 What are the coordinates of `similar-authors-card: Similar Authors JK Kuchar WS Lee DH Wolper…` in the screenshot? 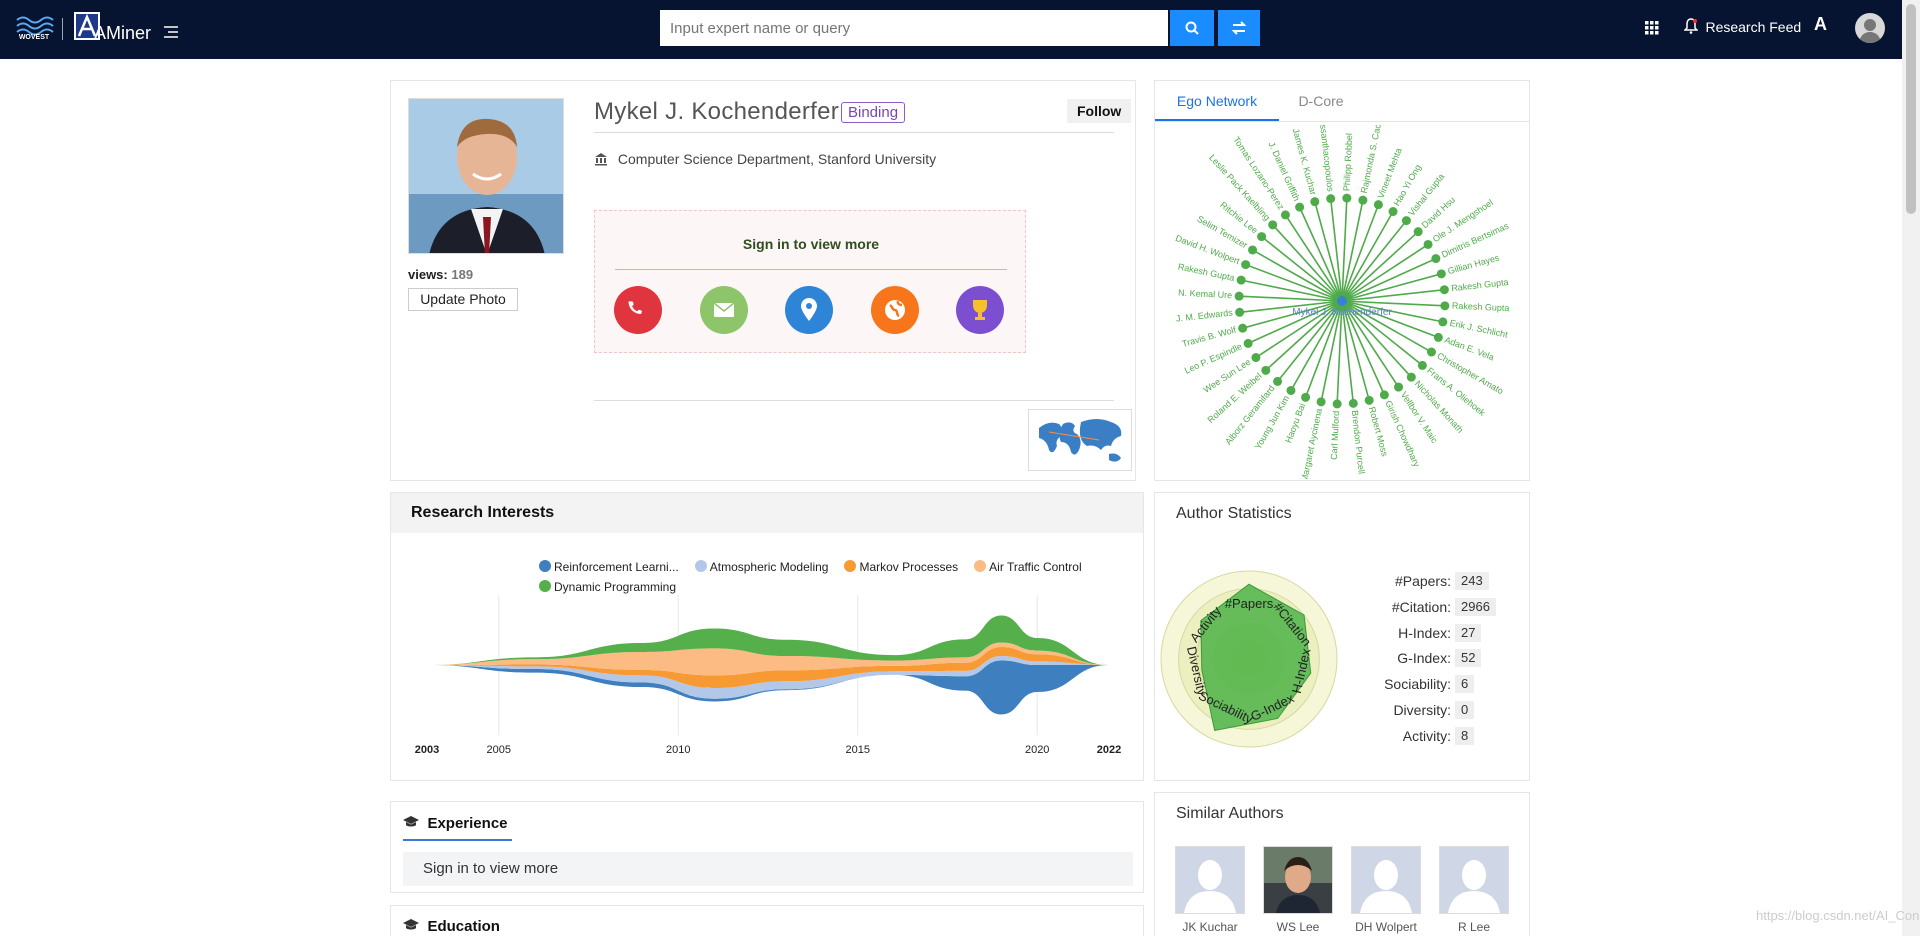 It's located at (1342, 864).